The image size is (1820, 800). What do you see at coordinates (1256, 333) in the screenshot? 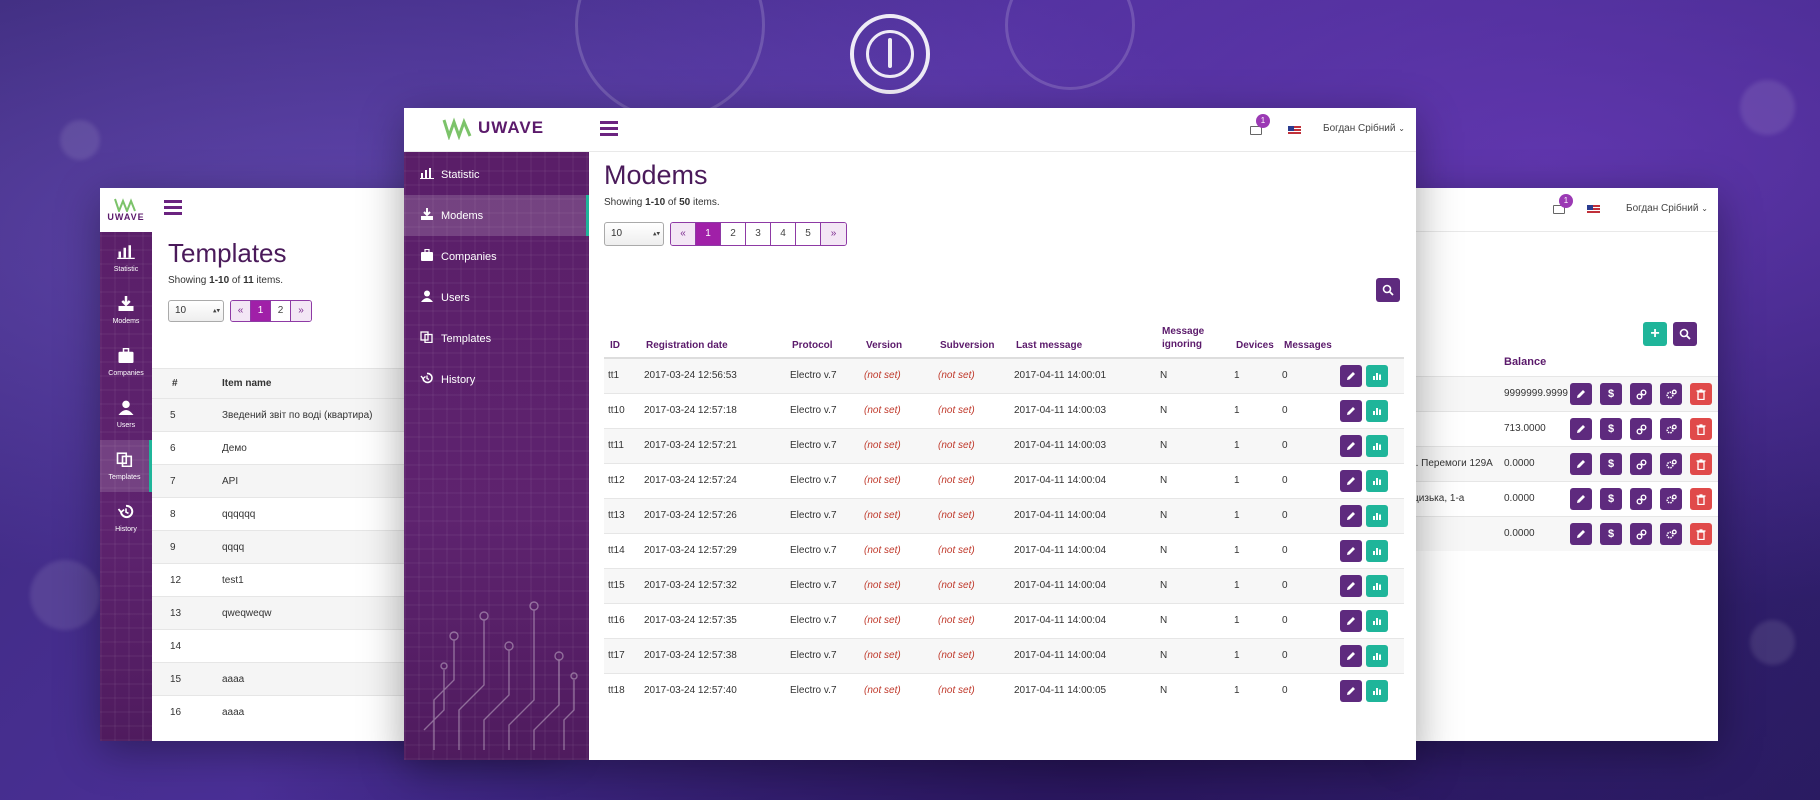
I see `column-header-devices: Devices` at bounding box center [1256, 333].